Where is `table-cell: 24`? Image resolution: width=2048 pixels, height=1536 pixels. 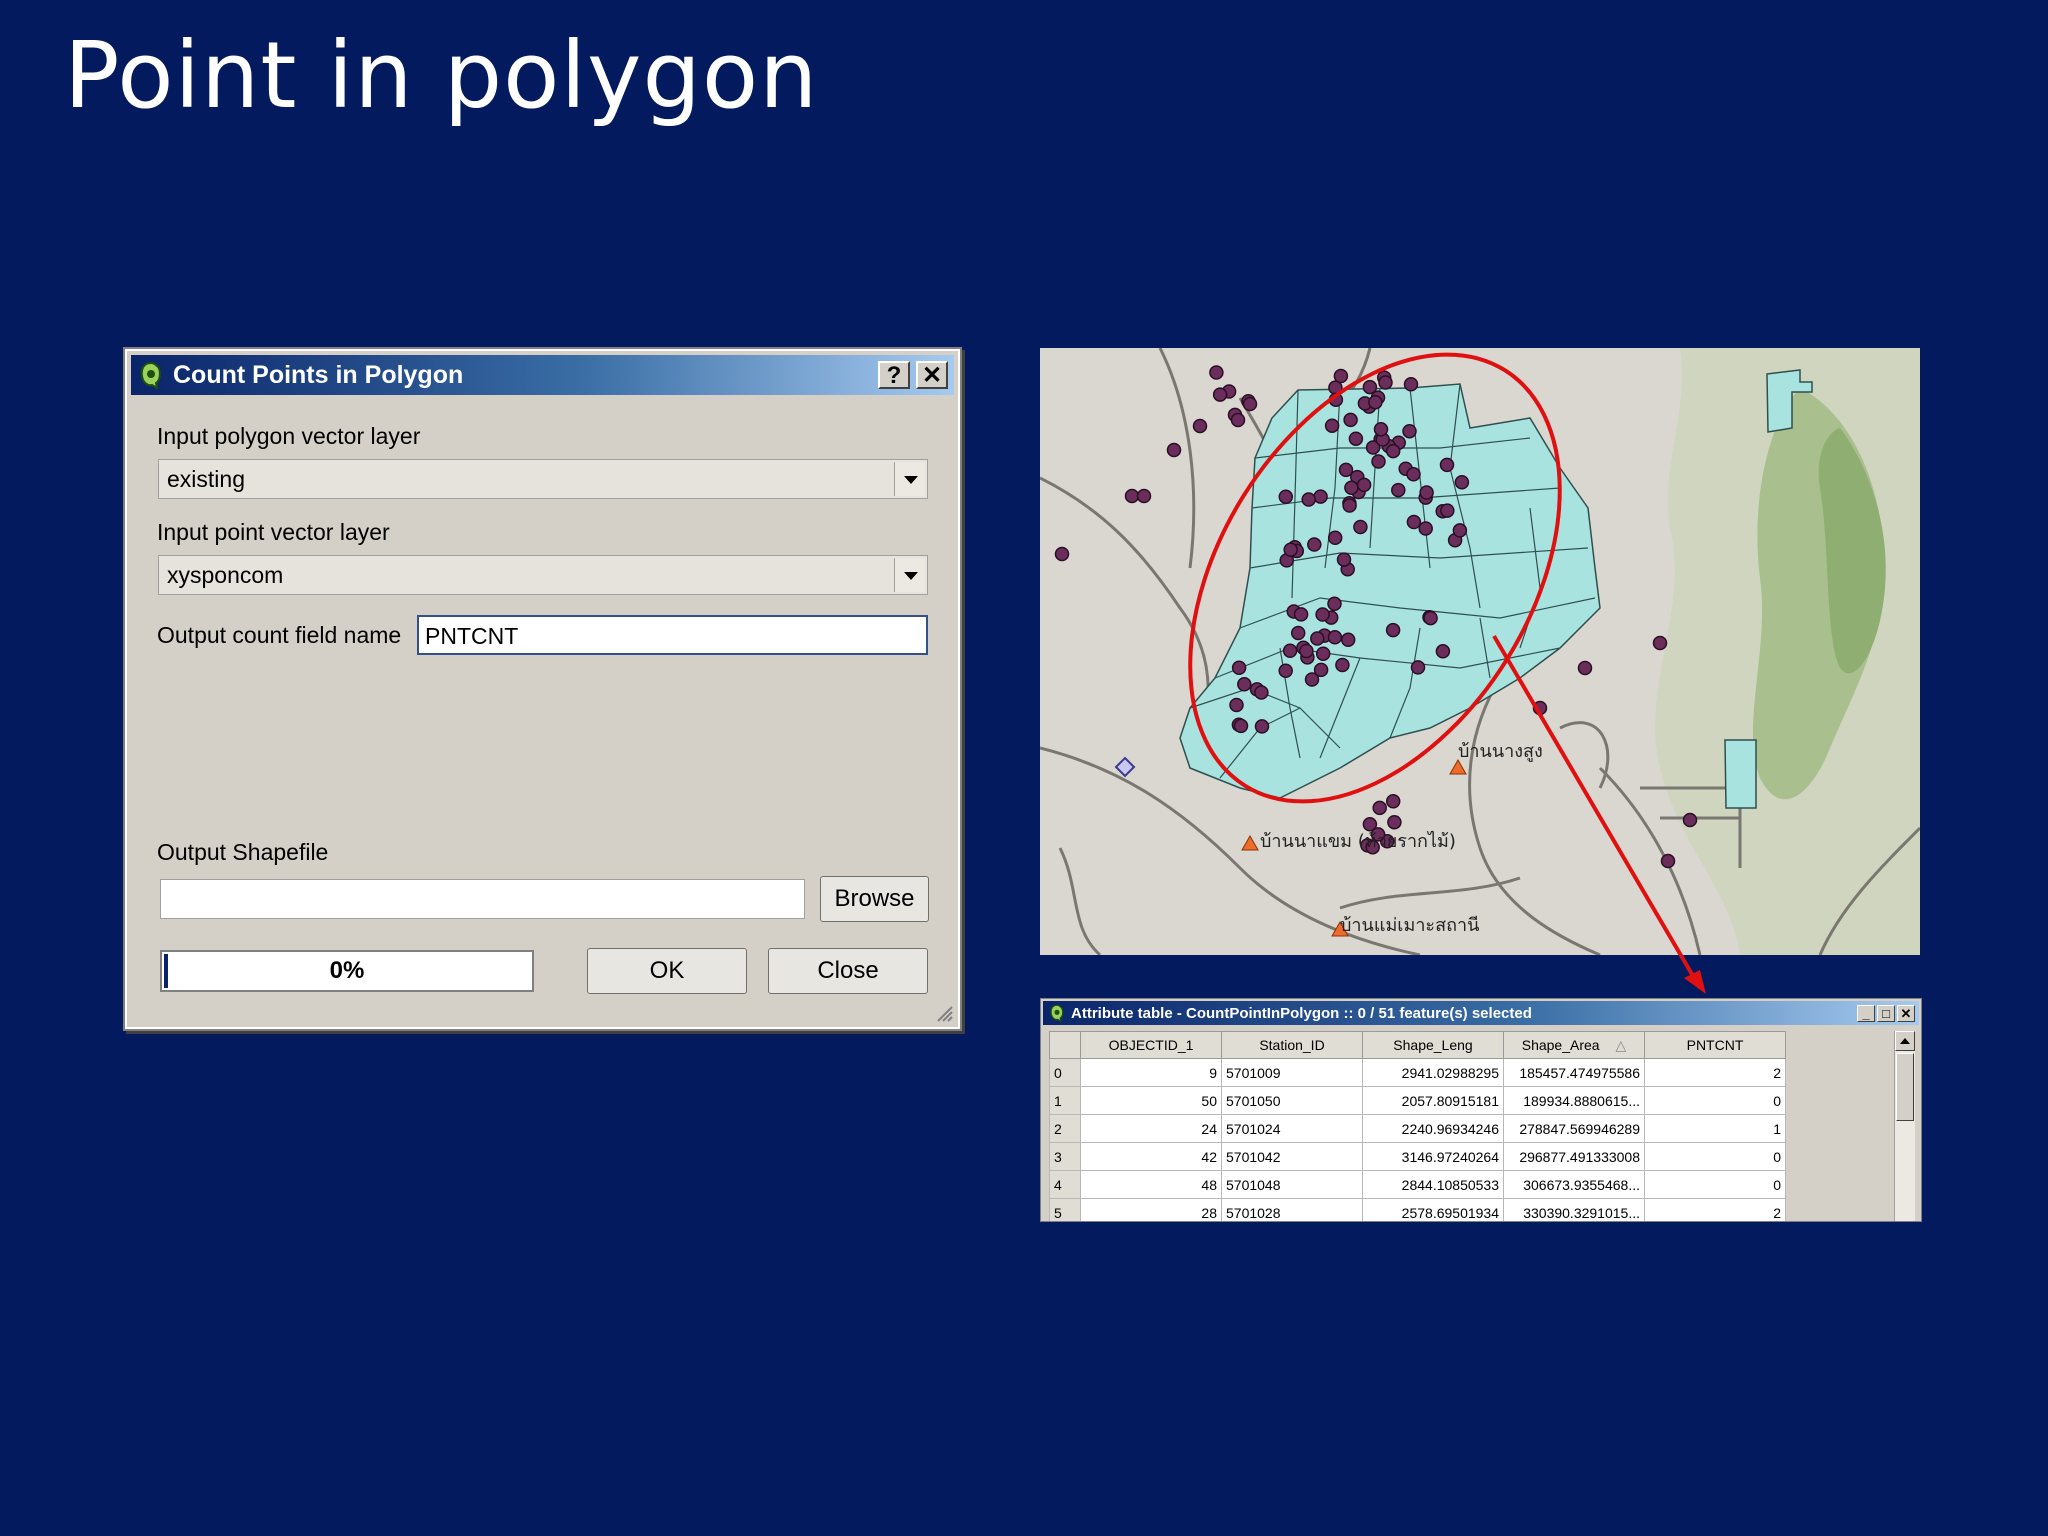
table-cell: 24 is located at coordinates (1151, 1128).